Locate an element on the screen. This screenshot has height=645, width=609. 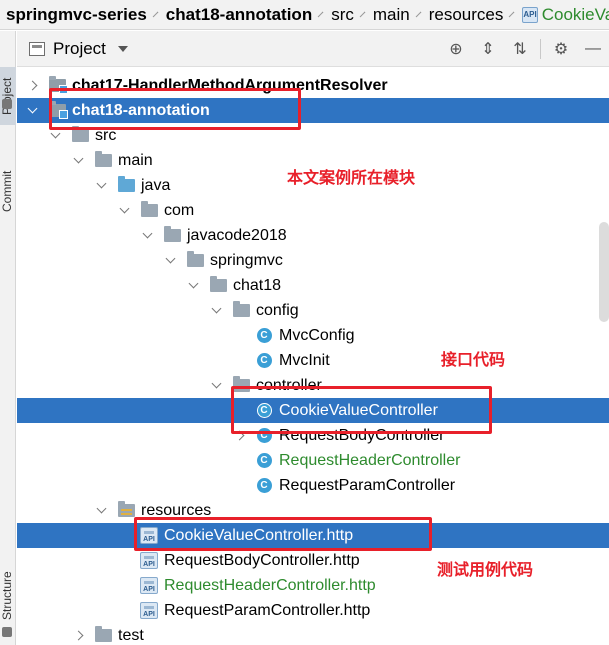
tree-row: springmvc is located at coordinates (313, 260).